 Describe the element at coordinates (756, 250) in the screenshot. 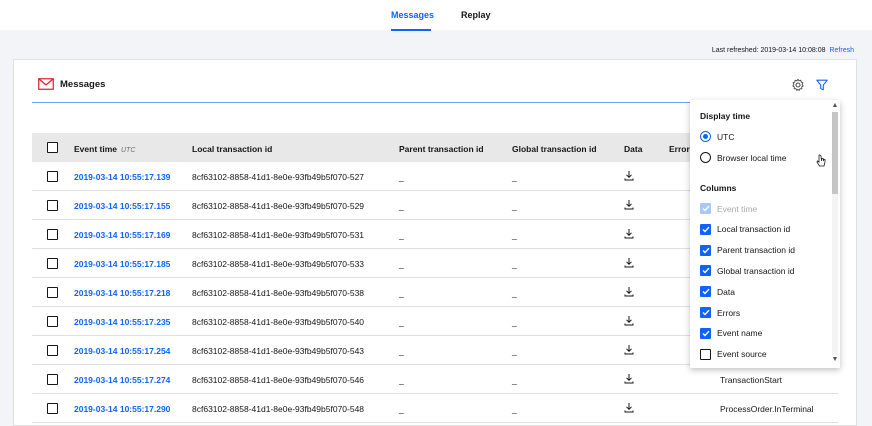

I see `column-option-label: Parent transaction id` at that location.